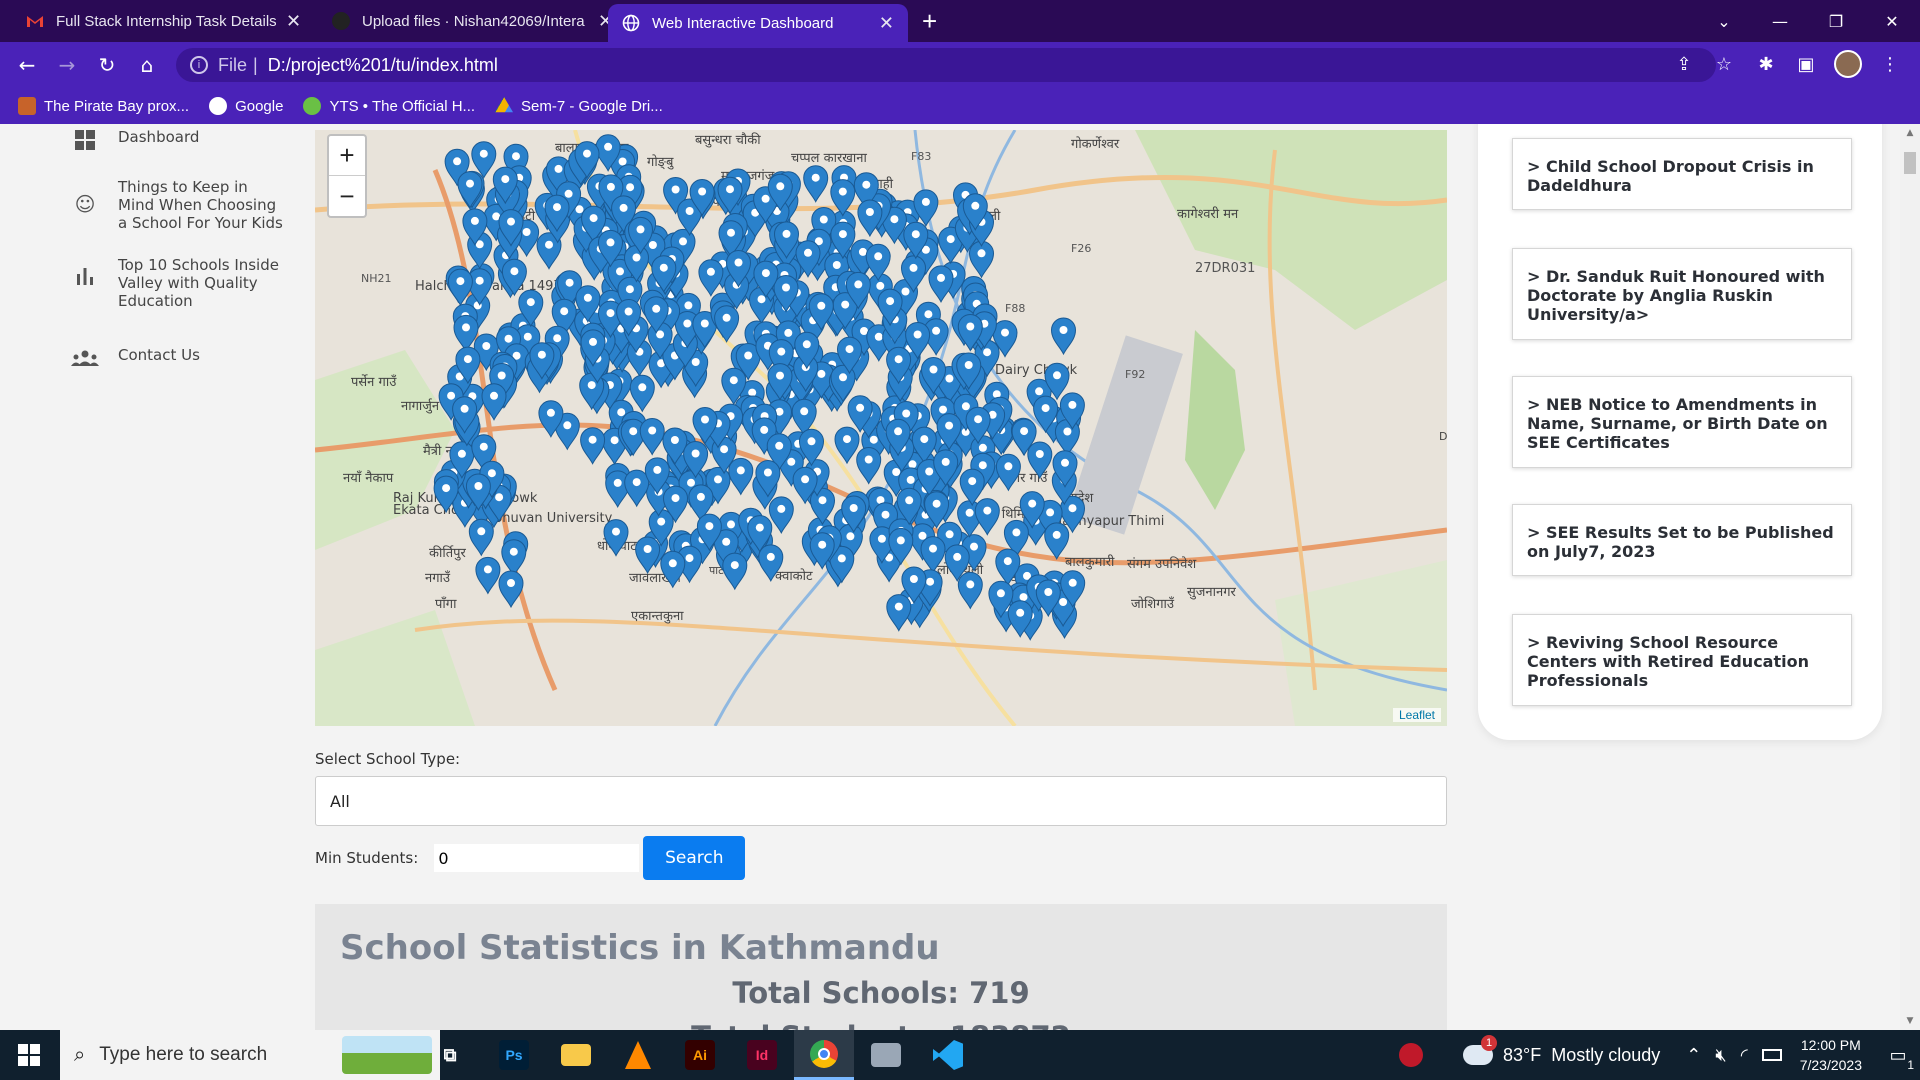 The image size is (1920, 1080). What do you see at coordinates (1890, 64) in the screenshot?
I see `menu-kebab-icon: ⋮` at bounding box center [1890, 64].